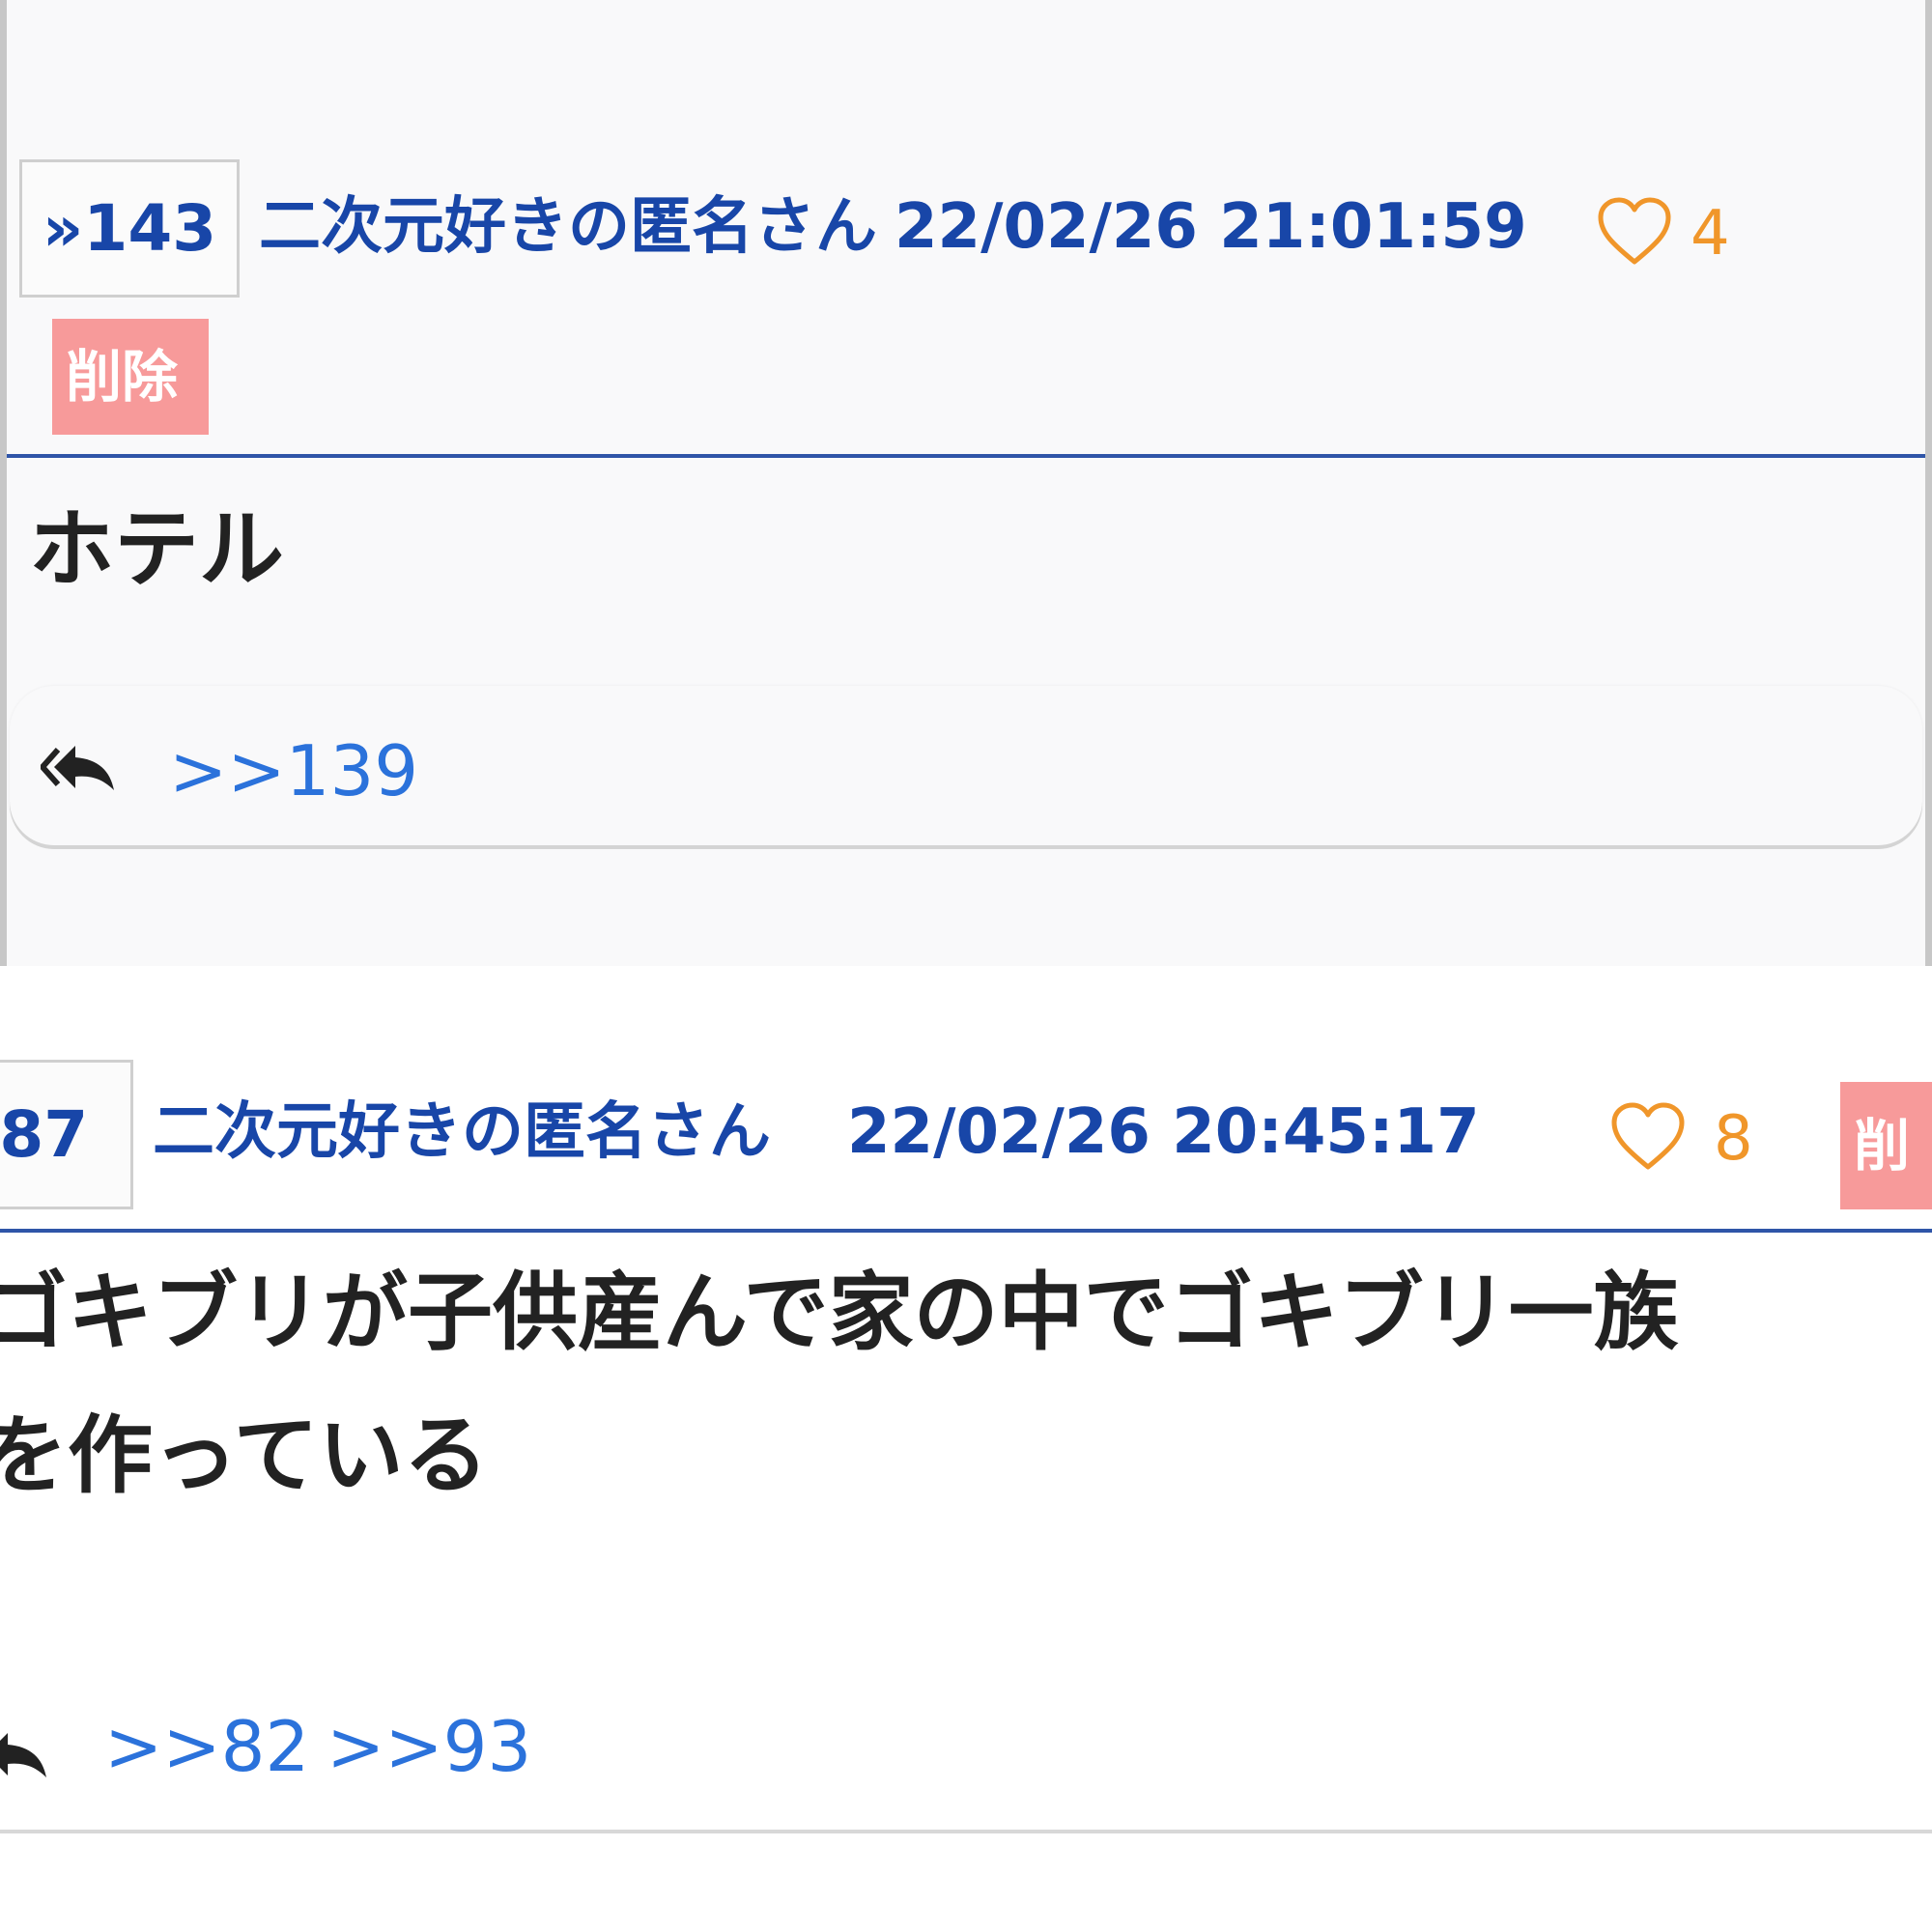 Image resolution: width=1932 pixels, height=1932 pixels. Describe the element at coordinates (129, 228) in the screenshot. I see `post-number-link: »143` at that location.